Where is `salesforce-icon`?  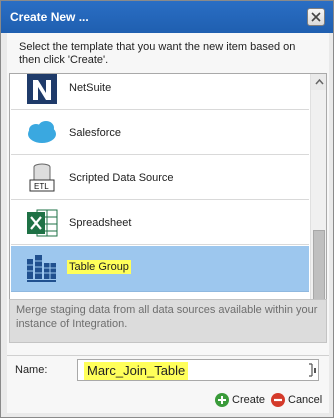
salesforce-icon is located at coordinates (42, 133).